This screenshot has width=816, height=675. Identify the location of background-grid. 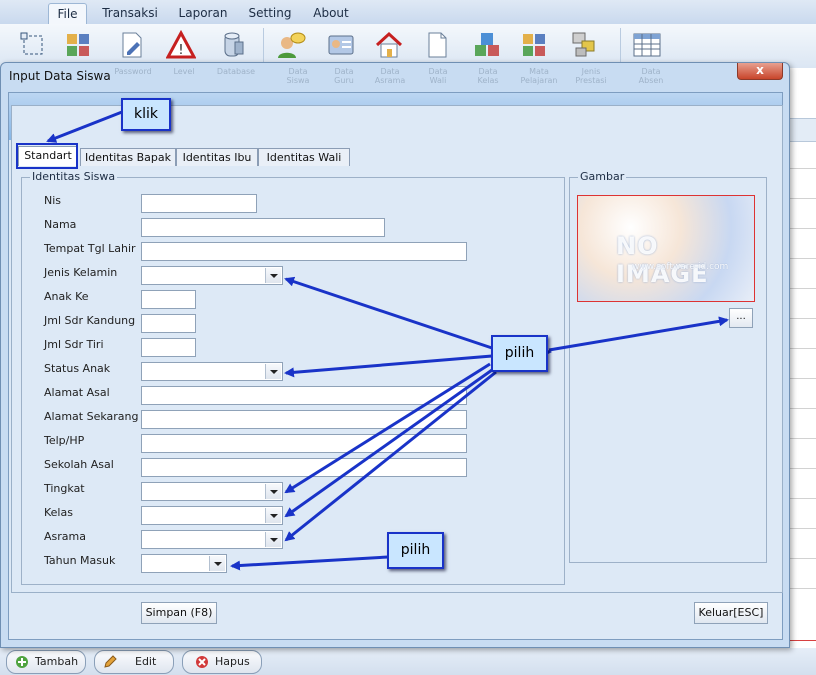
(802, 358).